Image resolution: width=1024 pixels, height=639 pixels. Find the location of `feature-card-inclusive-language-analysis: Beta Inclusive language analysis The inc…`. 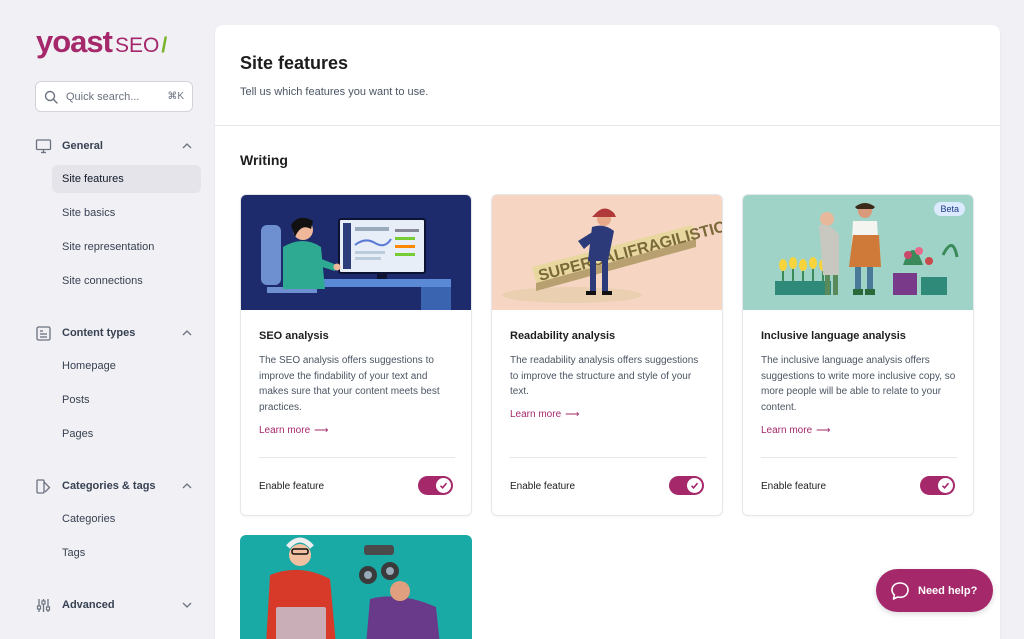

feature-card-inclusive-language-analysis: Beta Inclusive language analysis The inc… is located at coordinates (858, 355).